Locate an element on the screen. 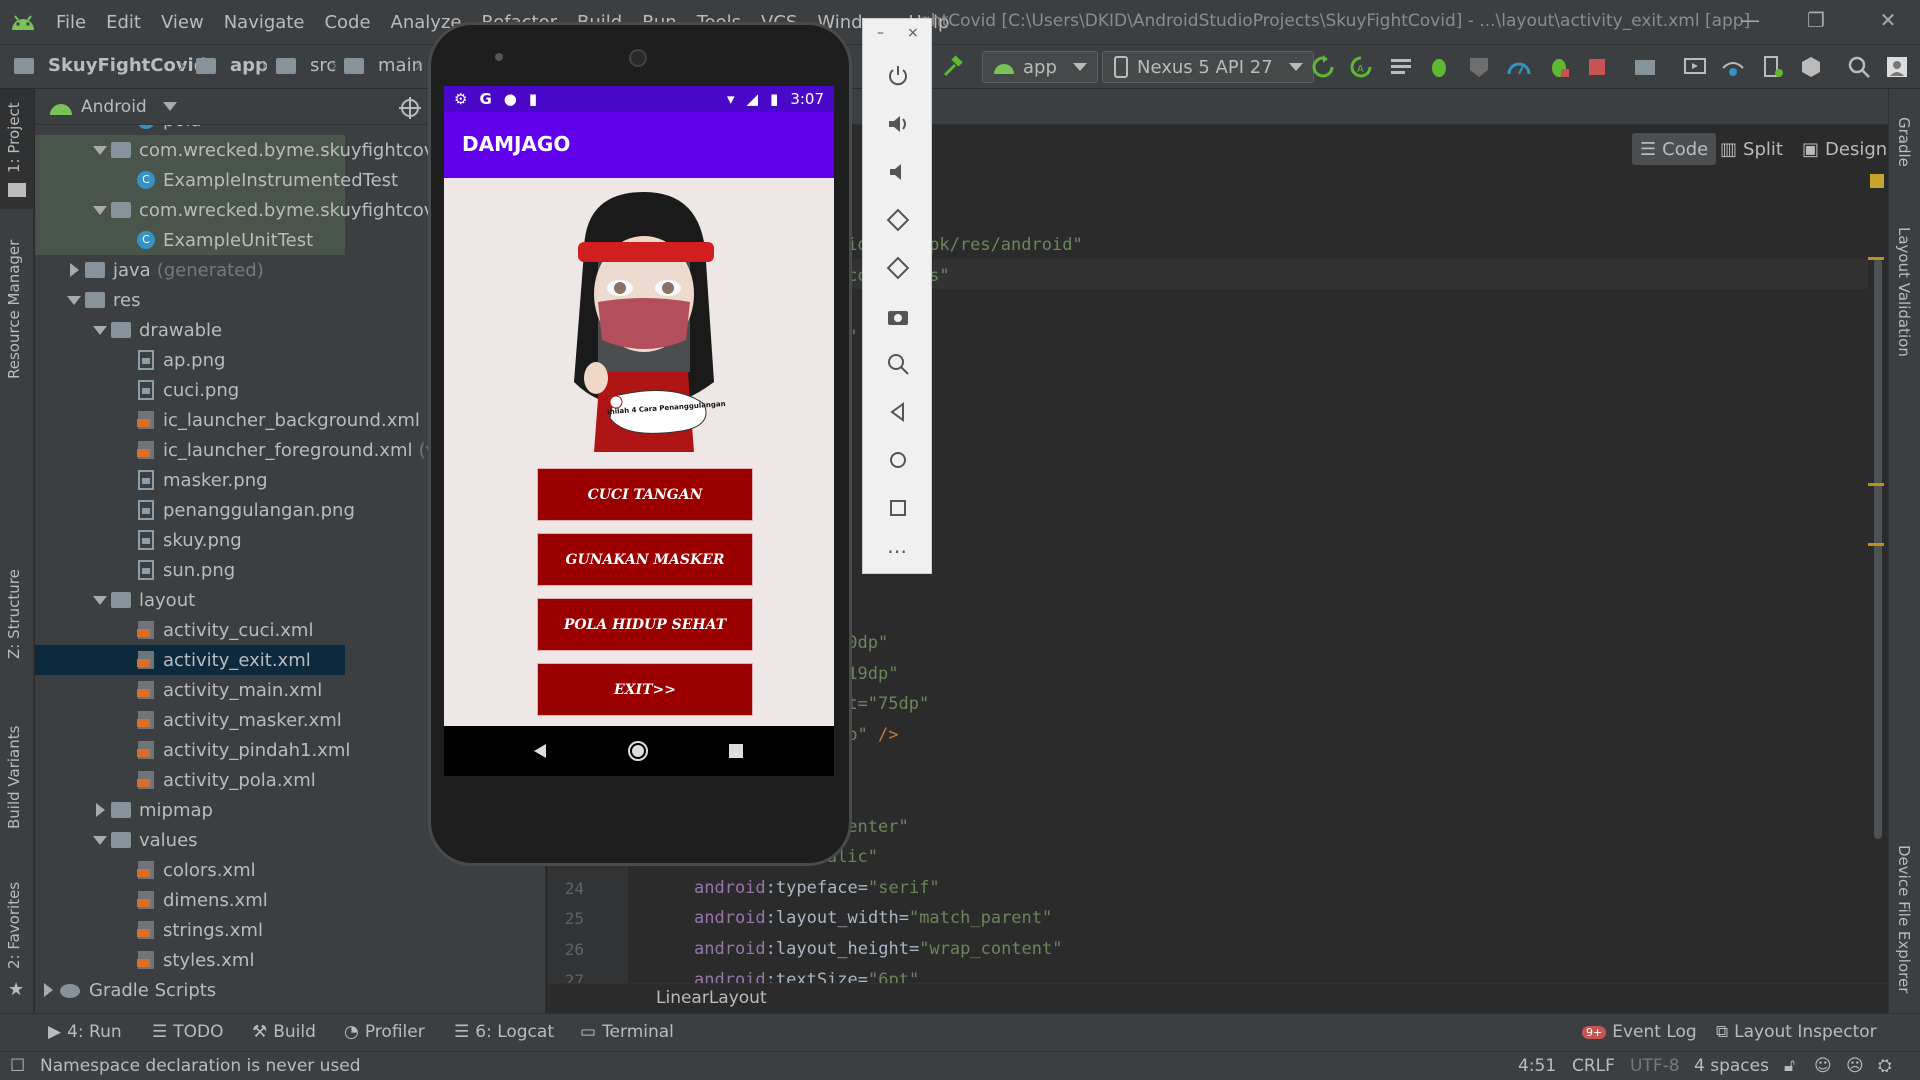 This screenshot has width=1920, height=1080. menu-edit: Edit is located at coordinates (123, 22).